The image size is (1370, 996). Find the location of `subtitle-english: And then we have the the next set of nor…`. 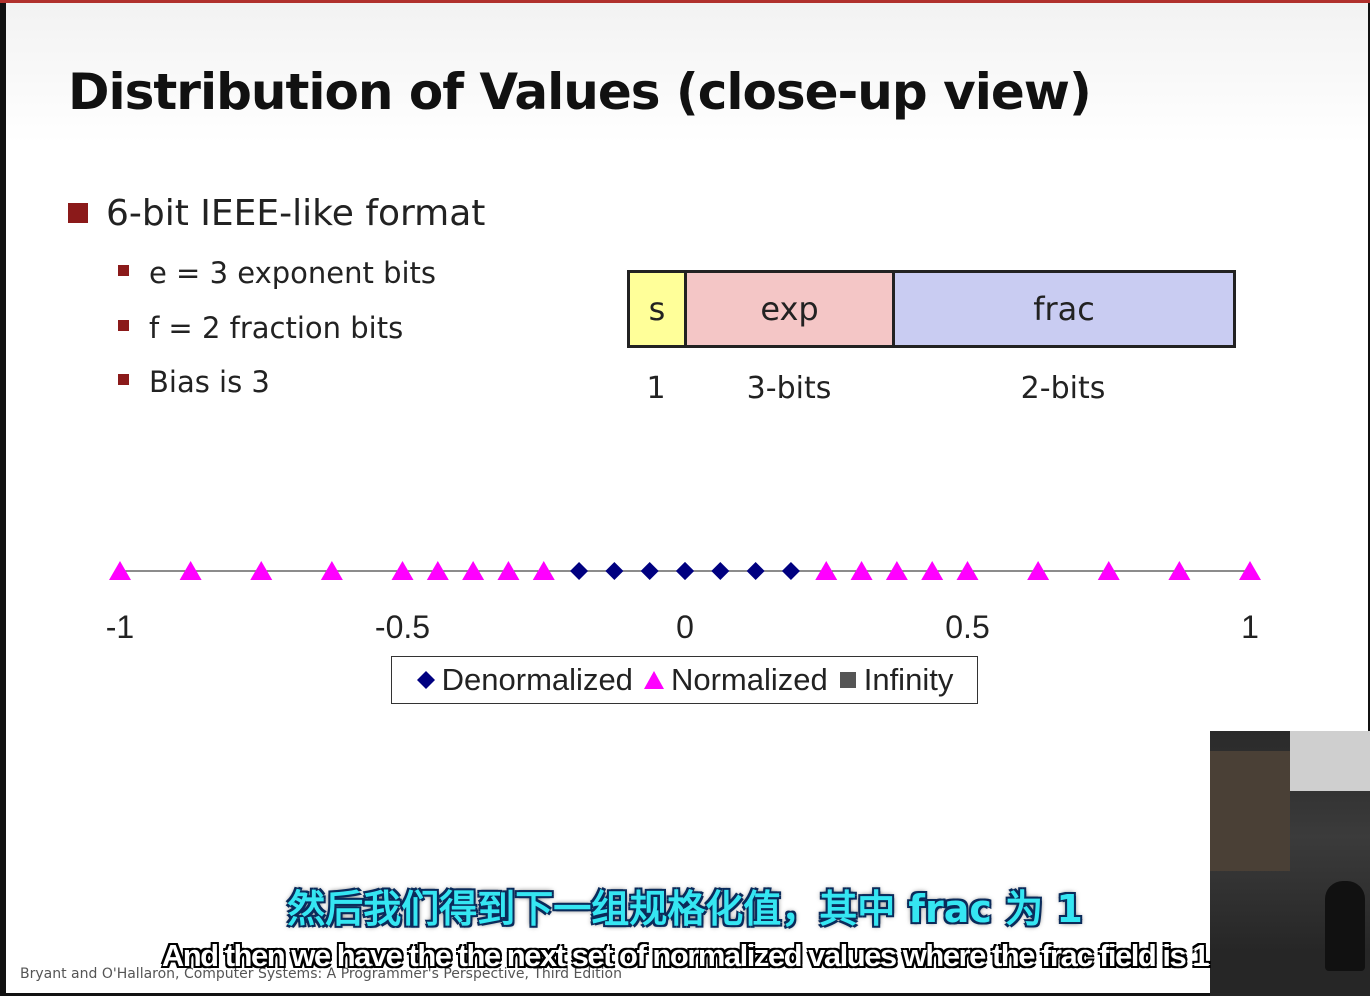

subtitle-english: And then we have the the next set of nor… is located at coordinates (685, 955).